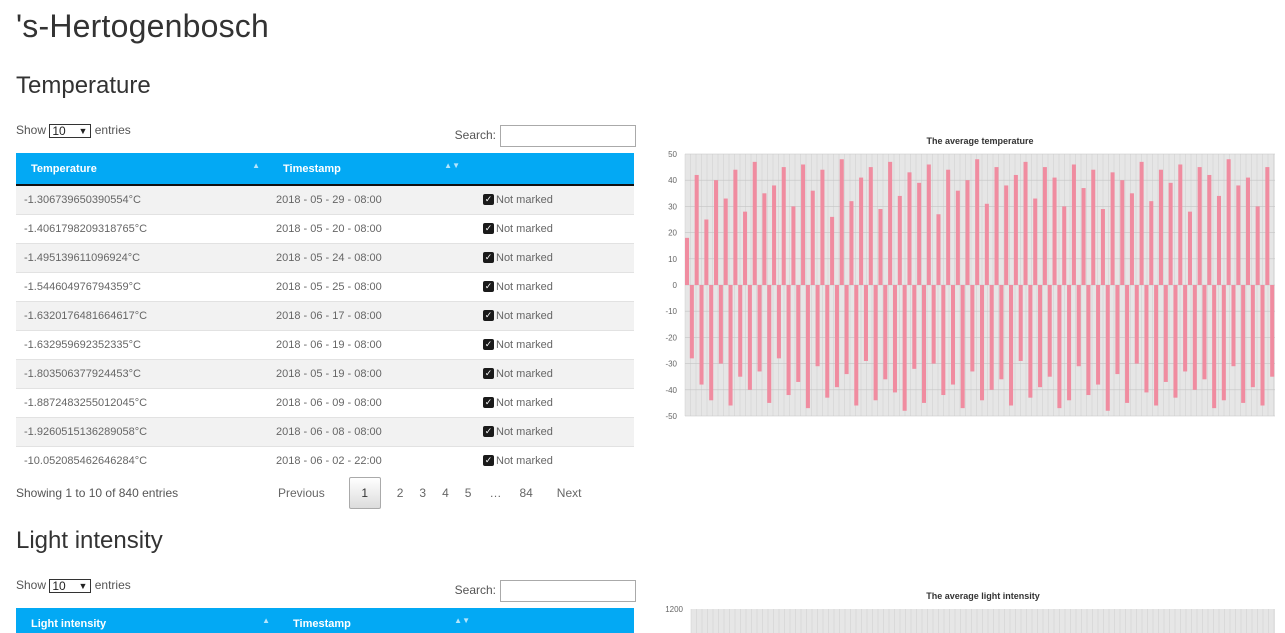  Describe the element at coordinates (82, 286) in the screenshot. I see `temperature-value: -1.544604976794359°C` at that location.